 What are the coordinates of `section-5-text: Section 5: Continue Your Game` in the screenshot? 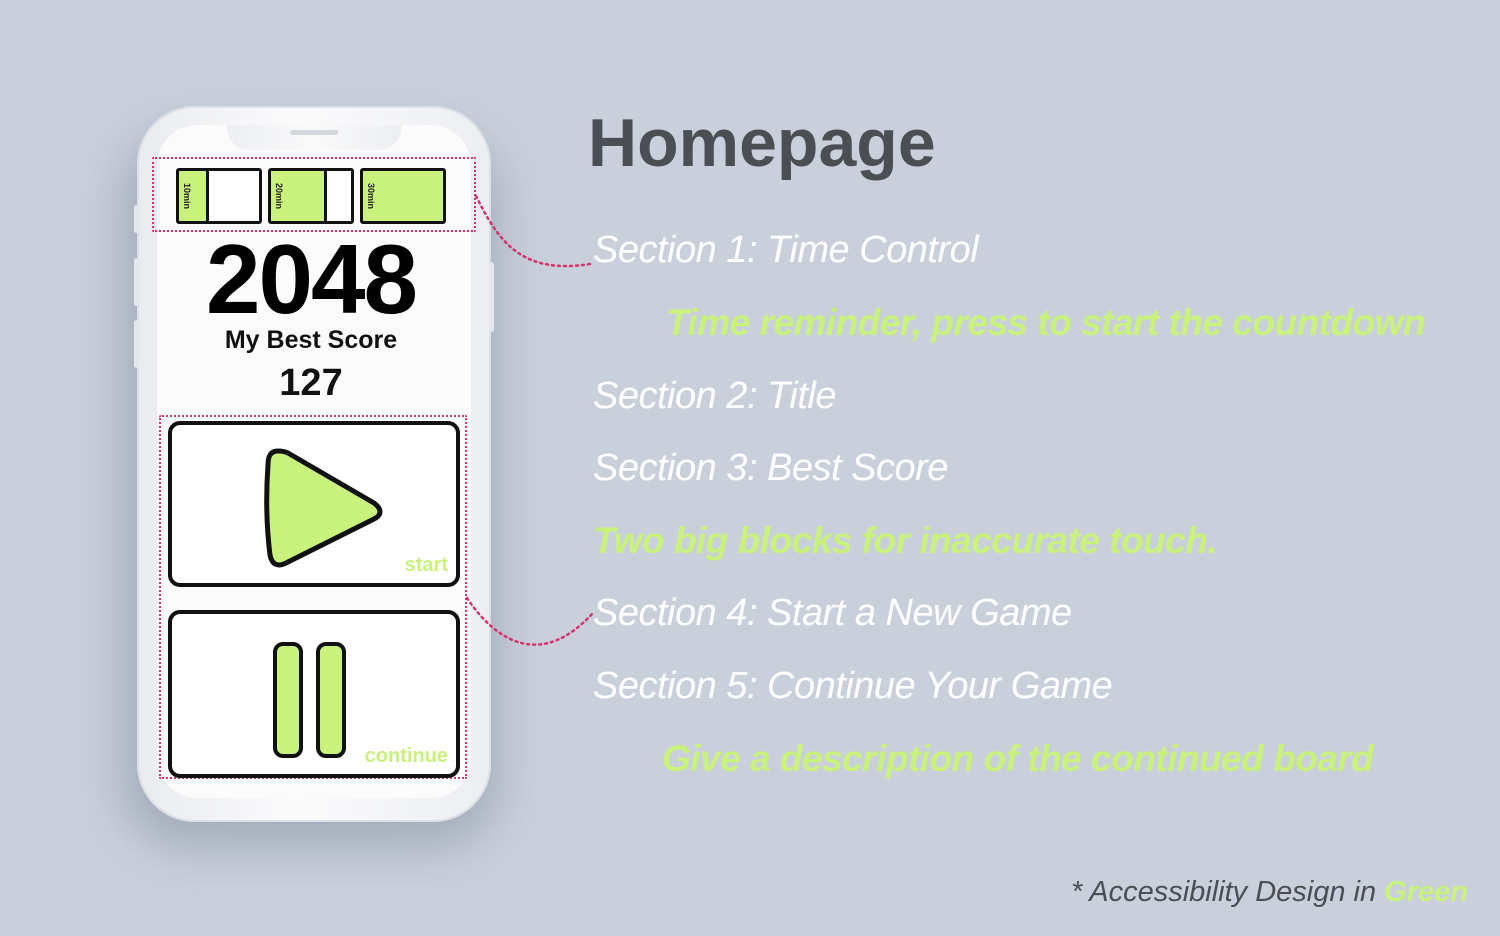 It's located at (853, 686).